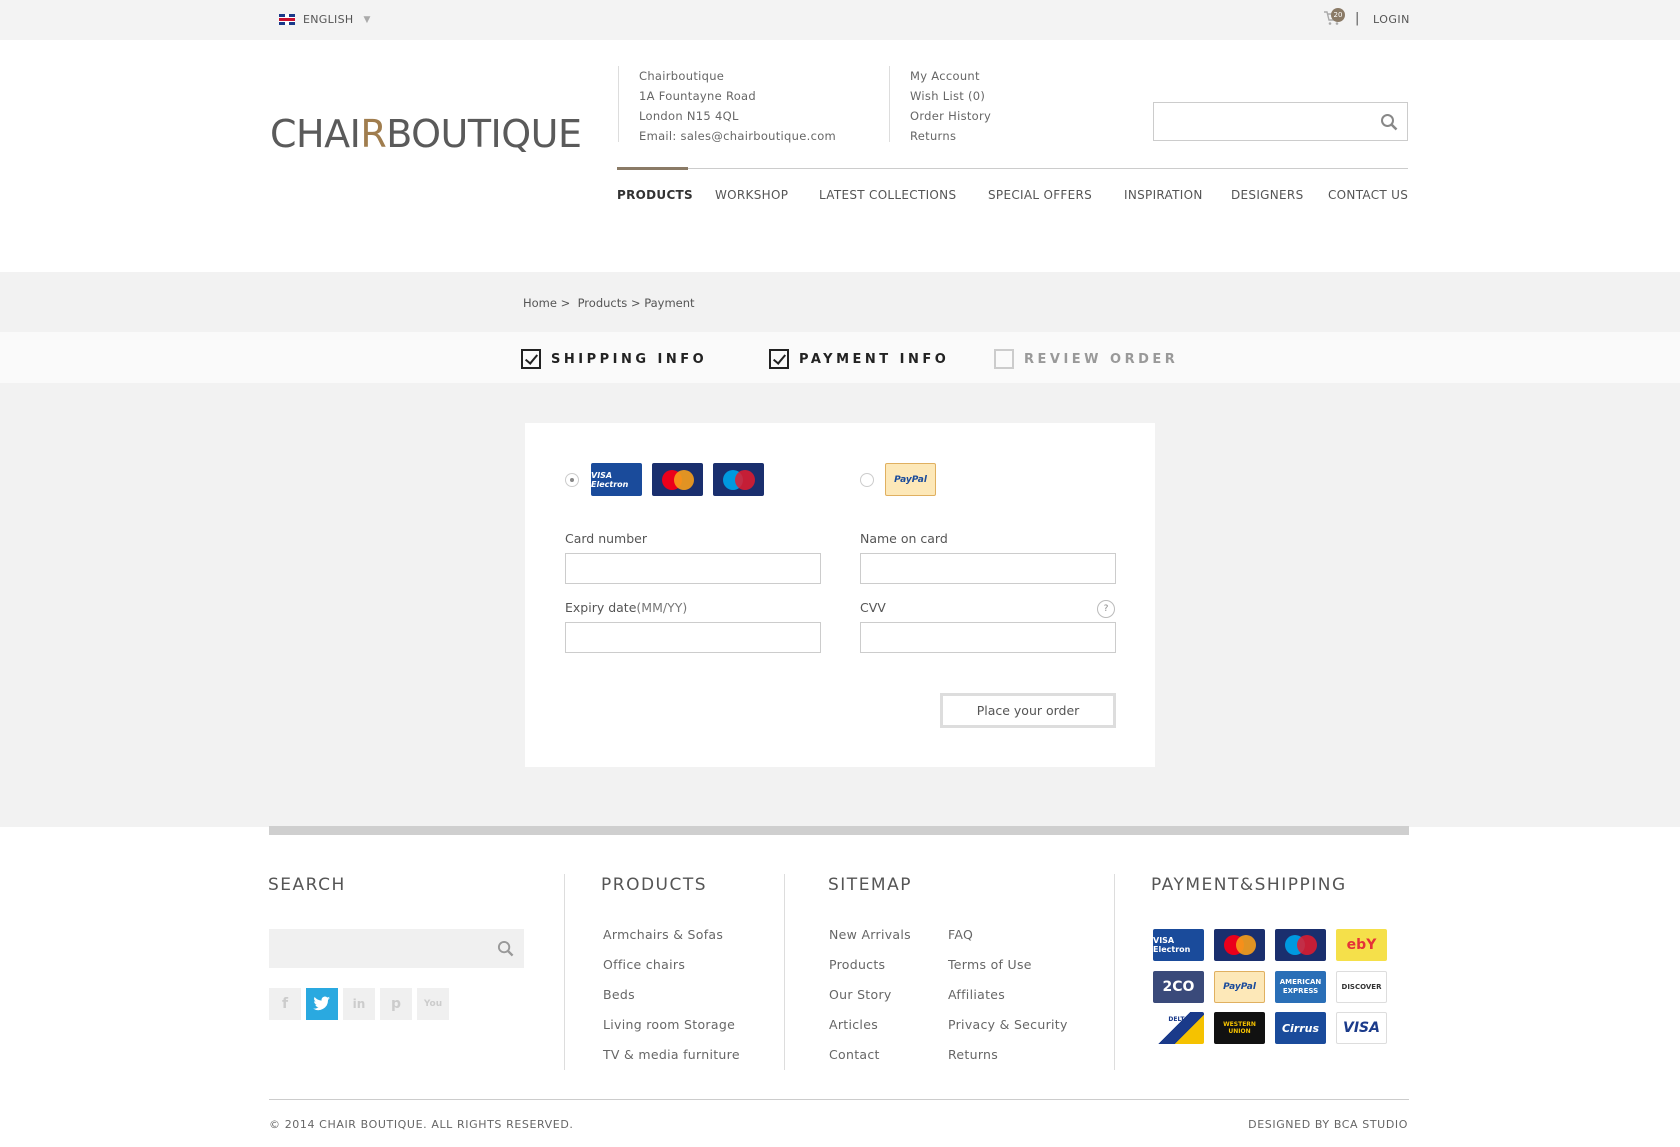 Image resolution: width=1680 pixels, height=1147 pixels. I want to click on cvv-label: CVV, so click(873, 607).